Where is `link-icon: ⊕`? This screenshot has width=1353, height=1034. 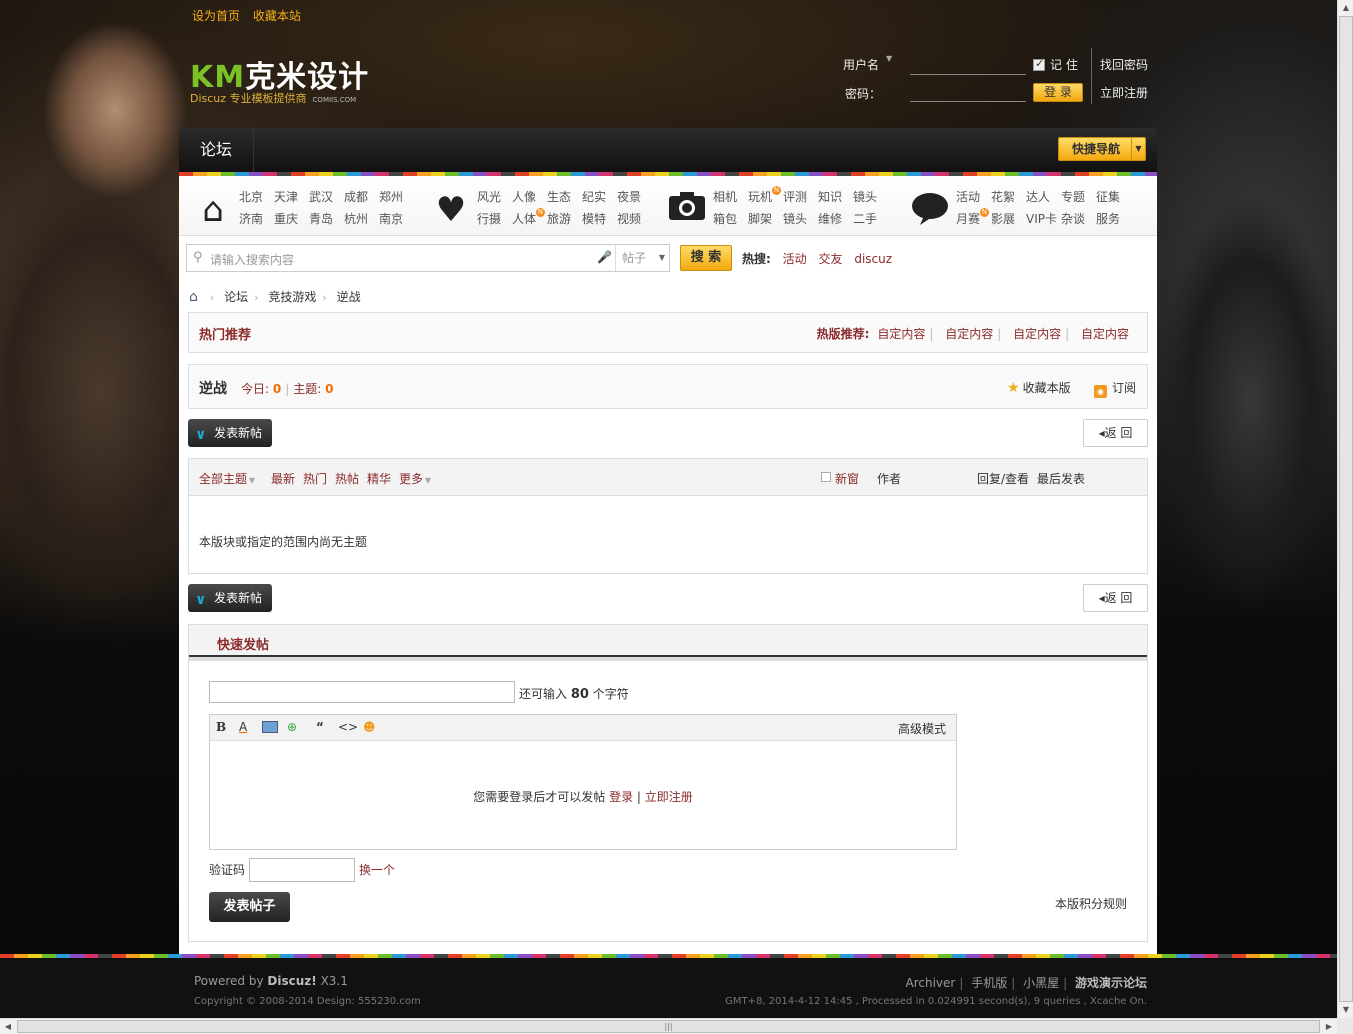
link-icon: ⊕ is located at coordinates (292, 727).